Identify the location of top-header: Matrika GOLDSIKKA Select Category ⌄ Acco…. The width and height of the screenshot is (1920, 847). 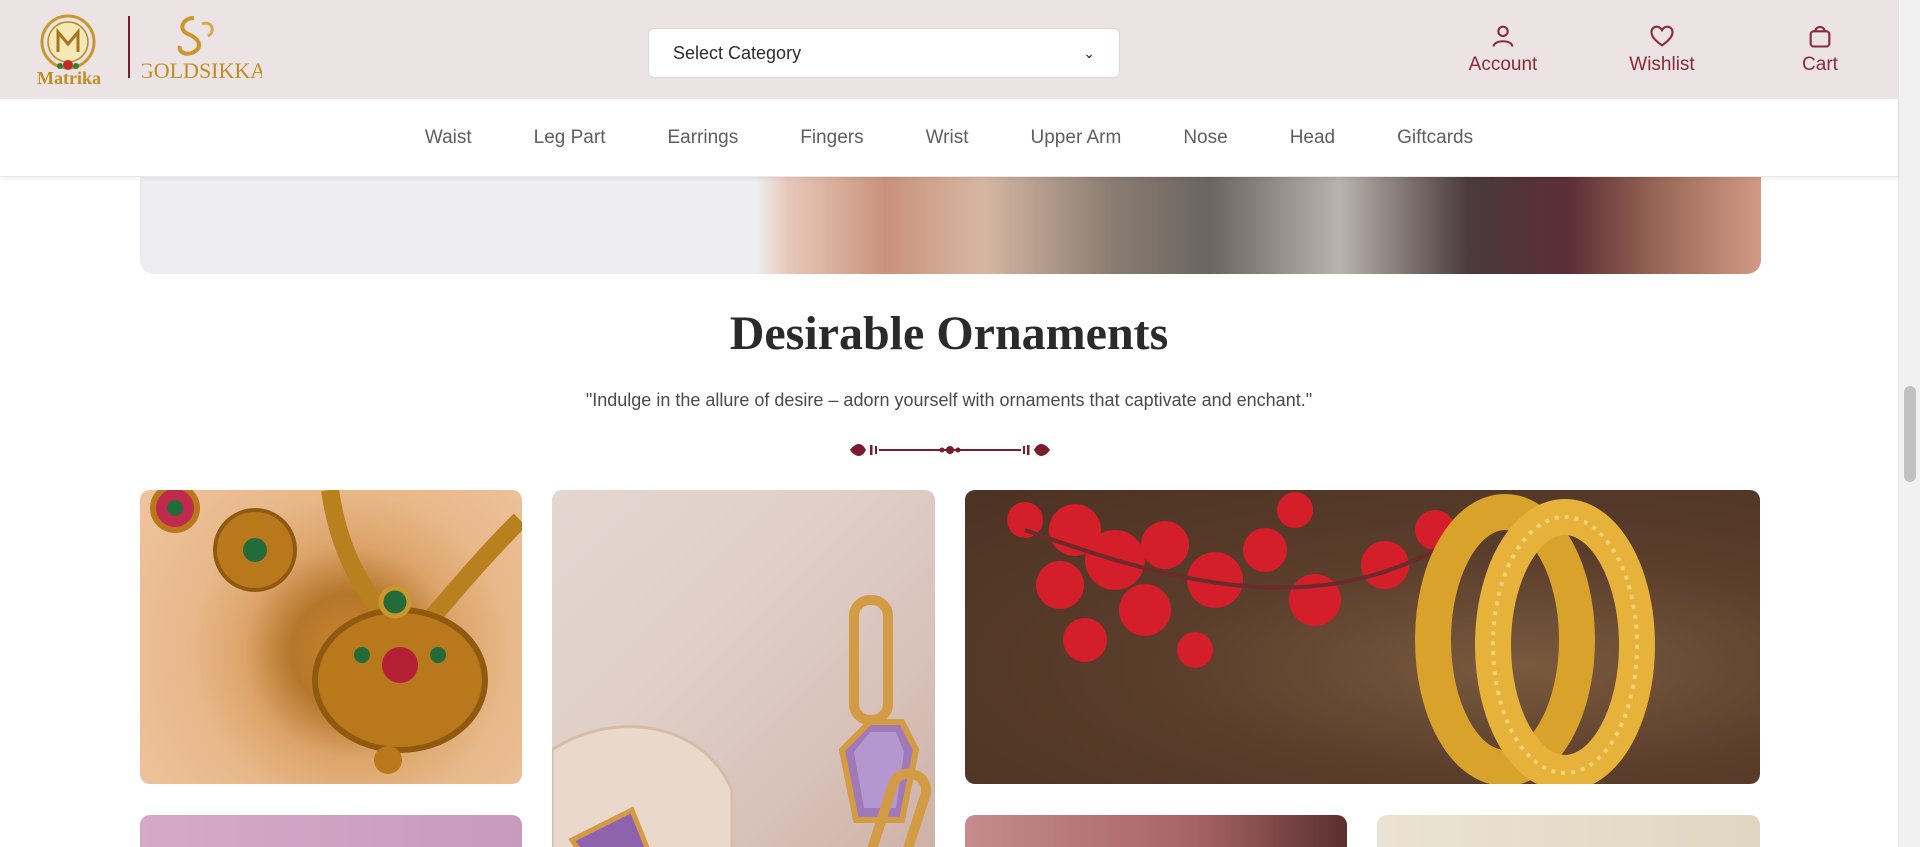
(949, 49).